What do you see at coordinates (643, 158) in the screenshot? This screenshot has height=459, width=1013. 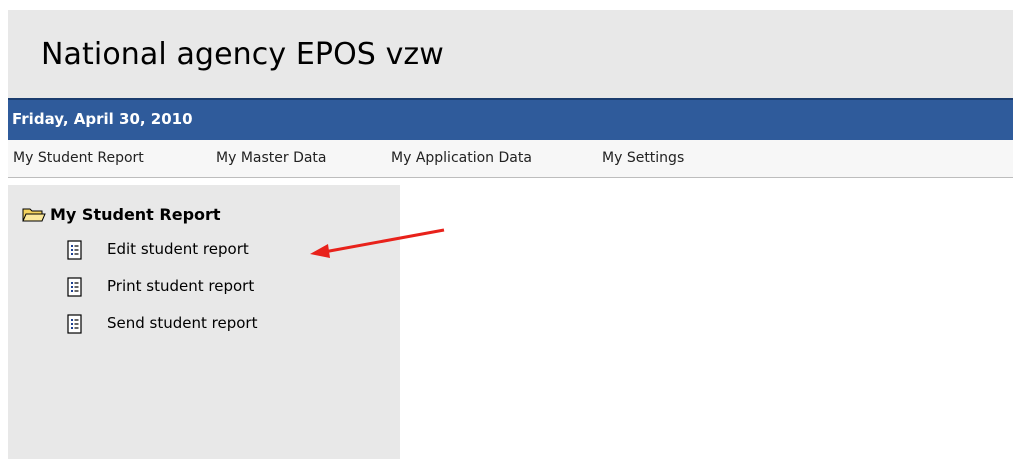 I see `menu-item-my-settings: My Settings` at bounding box center [643, 158].